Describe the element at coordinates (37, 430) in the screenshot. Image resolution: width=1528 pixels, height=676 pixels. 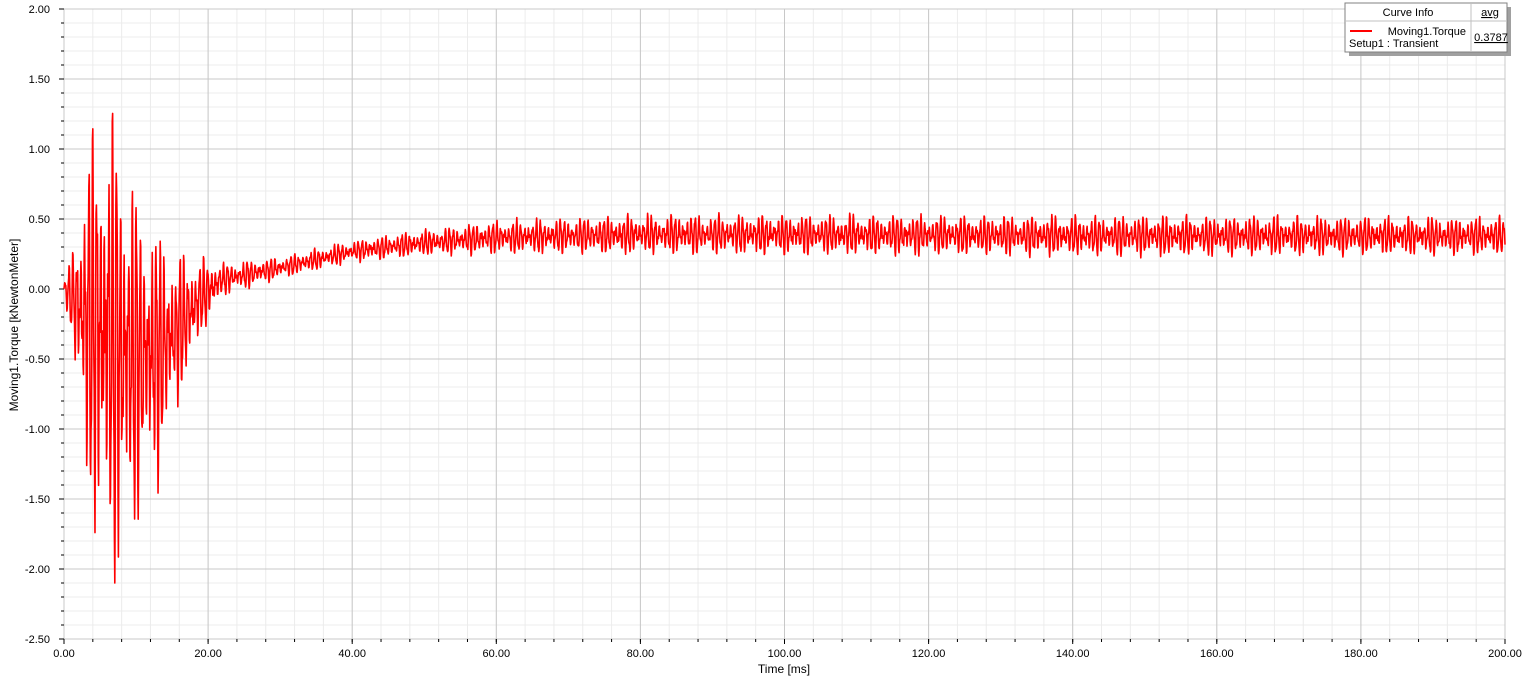
I see `y-tick-label: -1.00` at that location.